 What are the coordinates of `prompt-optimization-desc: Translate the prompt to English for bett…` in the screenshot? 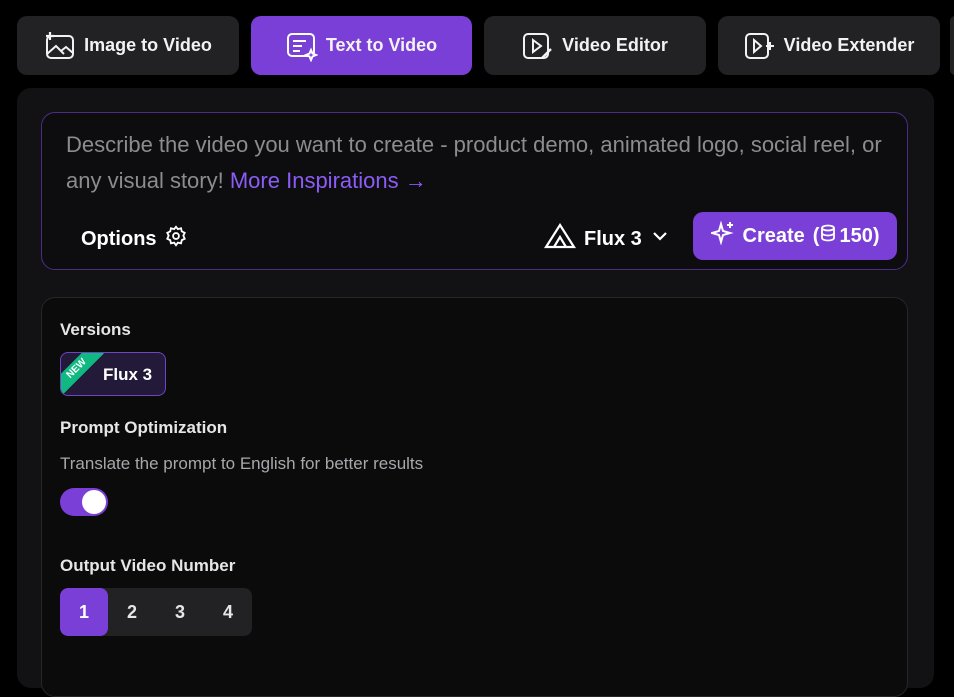 It's located at (242, 463).